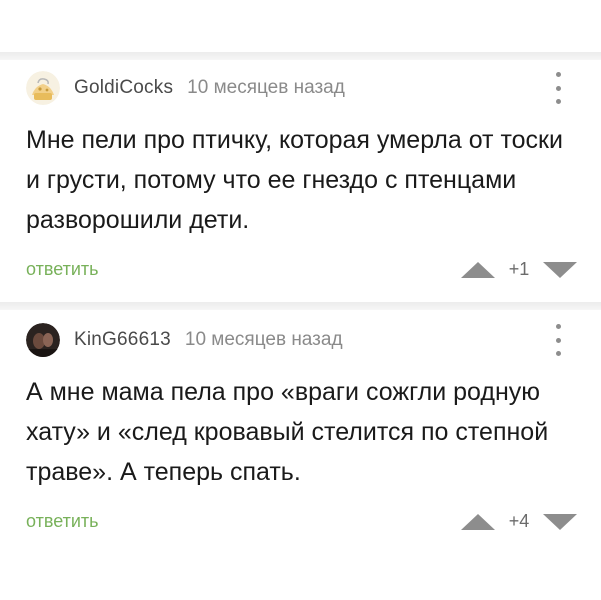 This screenshot has width=601, height=600. I want to click on vote-controls: +1, so click(519, 269).